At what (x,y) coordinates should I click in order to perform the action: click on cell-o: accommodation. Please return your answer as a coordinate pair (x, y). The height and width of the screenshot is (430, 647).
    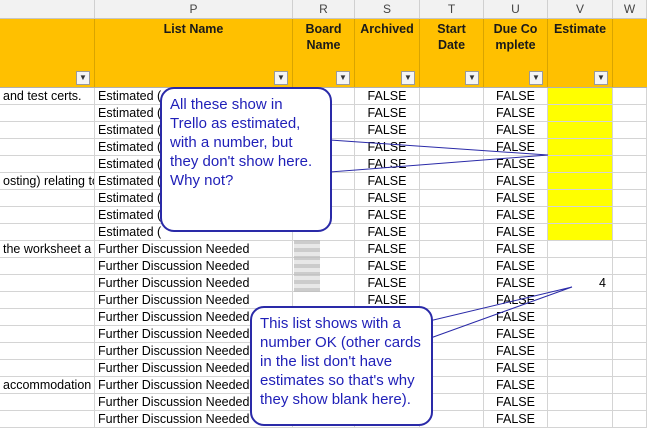
    Looking at the image, I should click on (47, 385).